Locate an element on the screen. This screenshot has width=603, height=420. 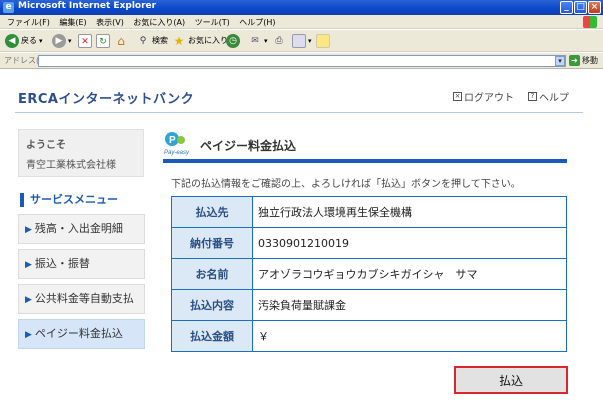
minimize-button: _ is located at coordinates (566, 7).